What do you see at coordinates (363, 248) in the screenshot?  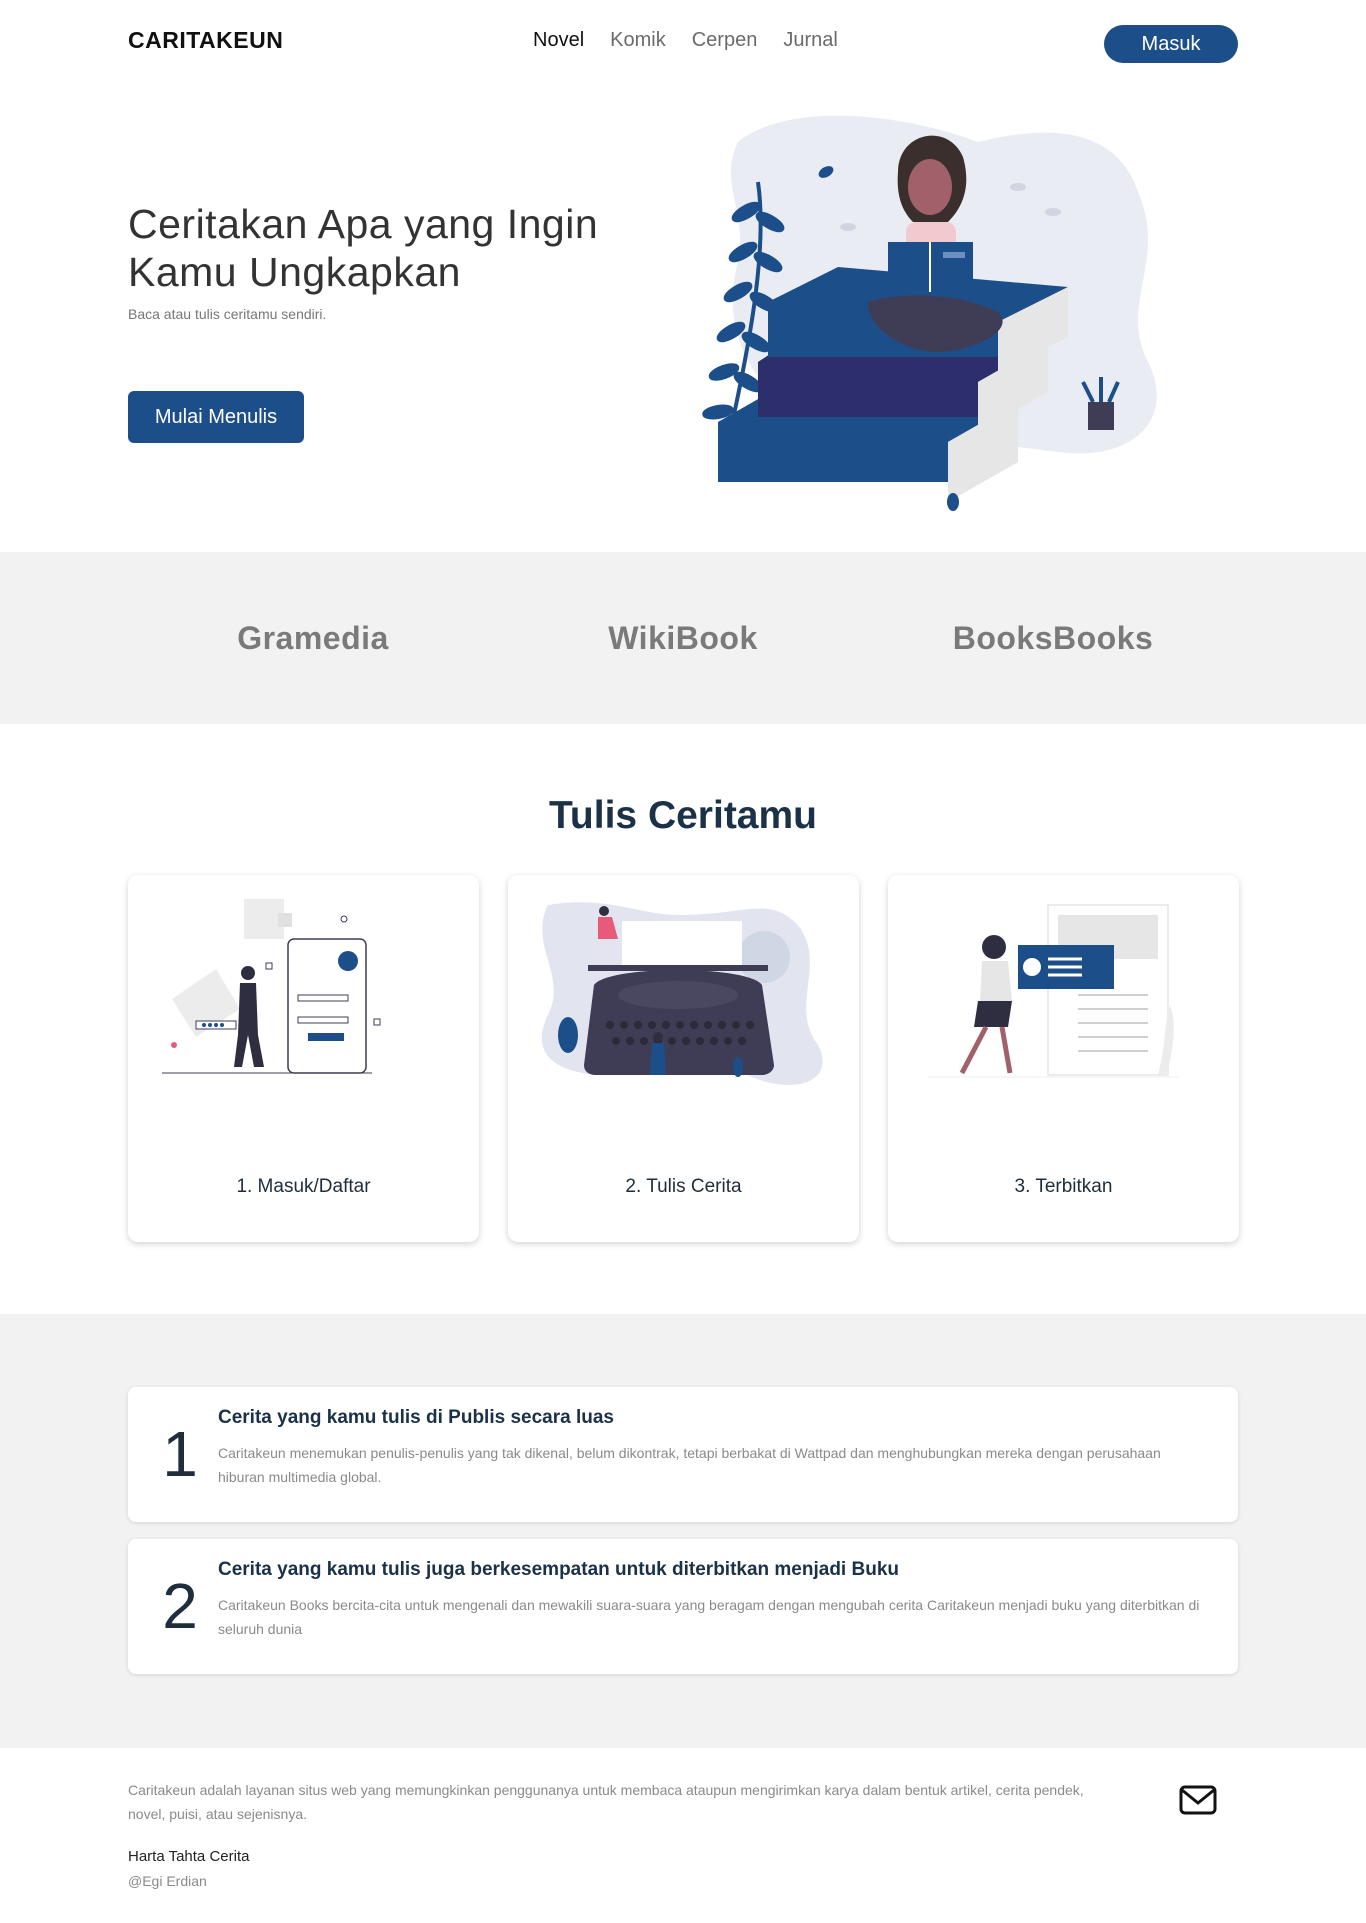 I see `hero-title: Ceritakan Apa yang Ingin Kamu Ungkapkan` at bounding box center [363, 248].